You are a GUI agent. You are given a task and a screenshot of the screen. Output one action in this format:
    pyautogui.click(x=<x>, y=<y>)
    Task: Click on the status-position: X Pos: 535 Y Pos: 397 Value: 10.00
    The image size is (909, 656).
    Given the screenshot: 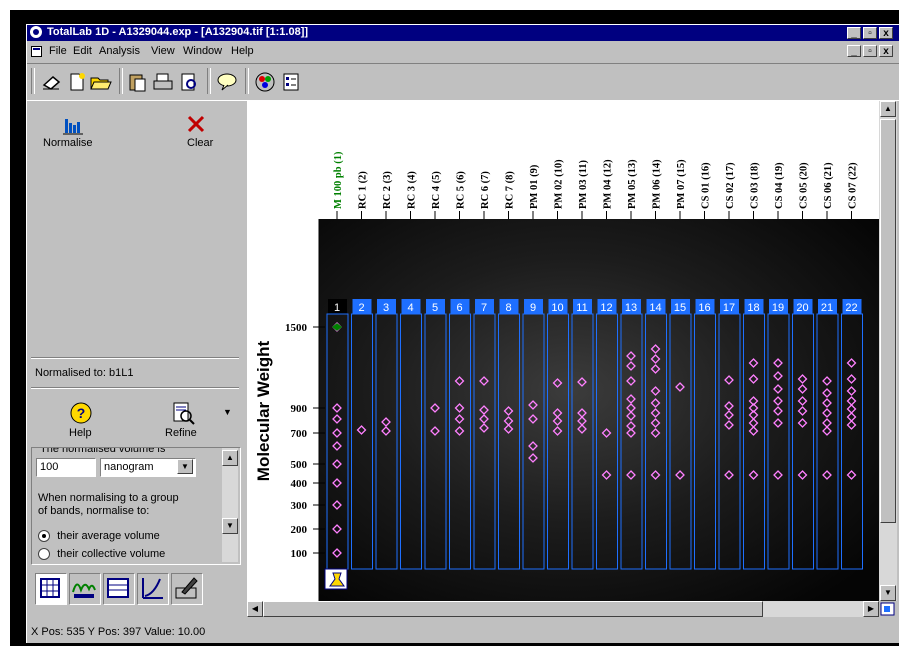 What is the action you would take?
    pyautogui.click(x=118, y=632)
    